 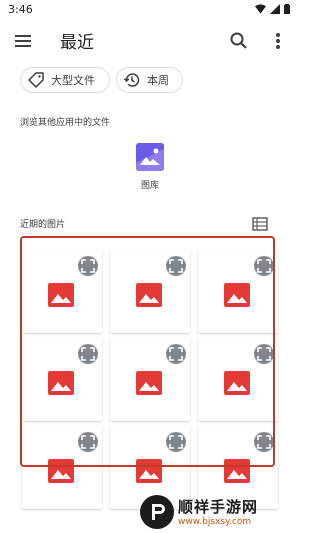 What do you see at coordinates (65, 123) in the screenshot?
I see `browse-section-title: 浏览其他应用中的文件` at bounding box center [65, 123].